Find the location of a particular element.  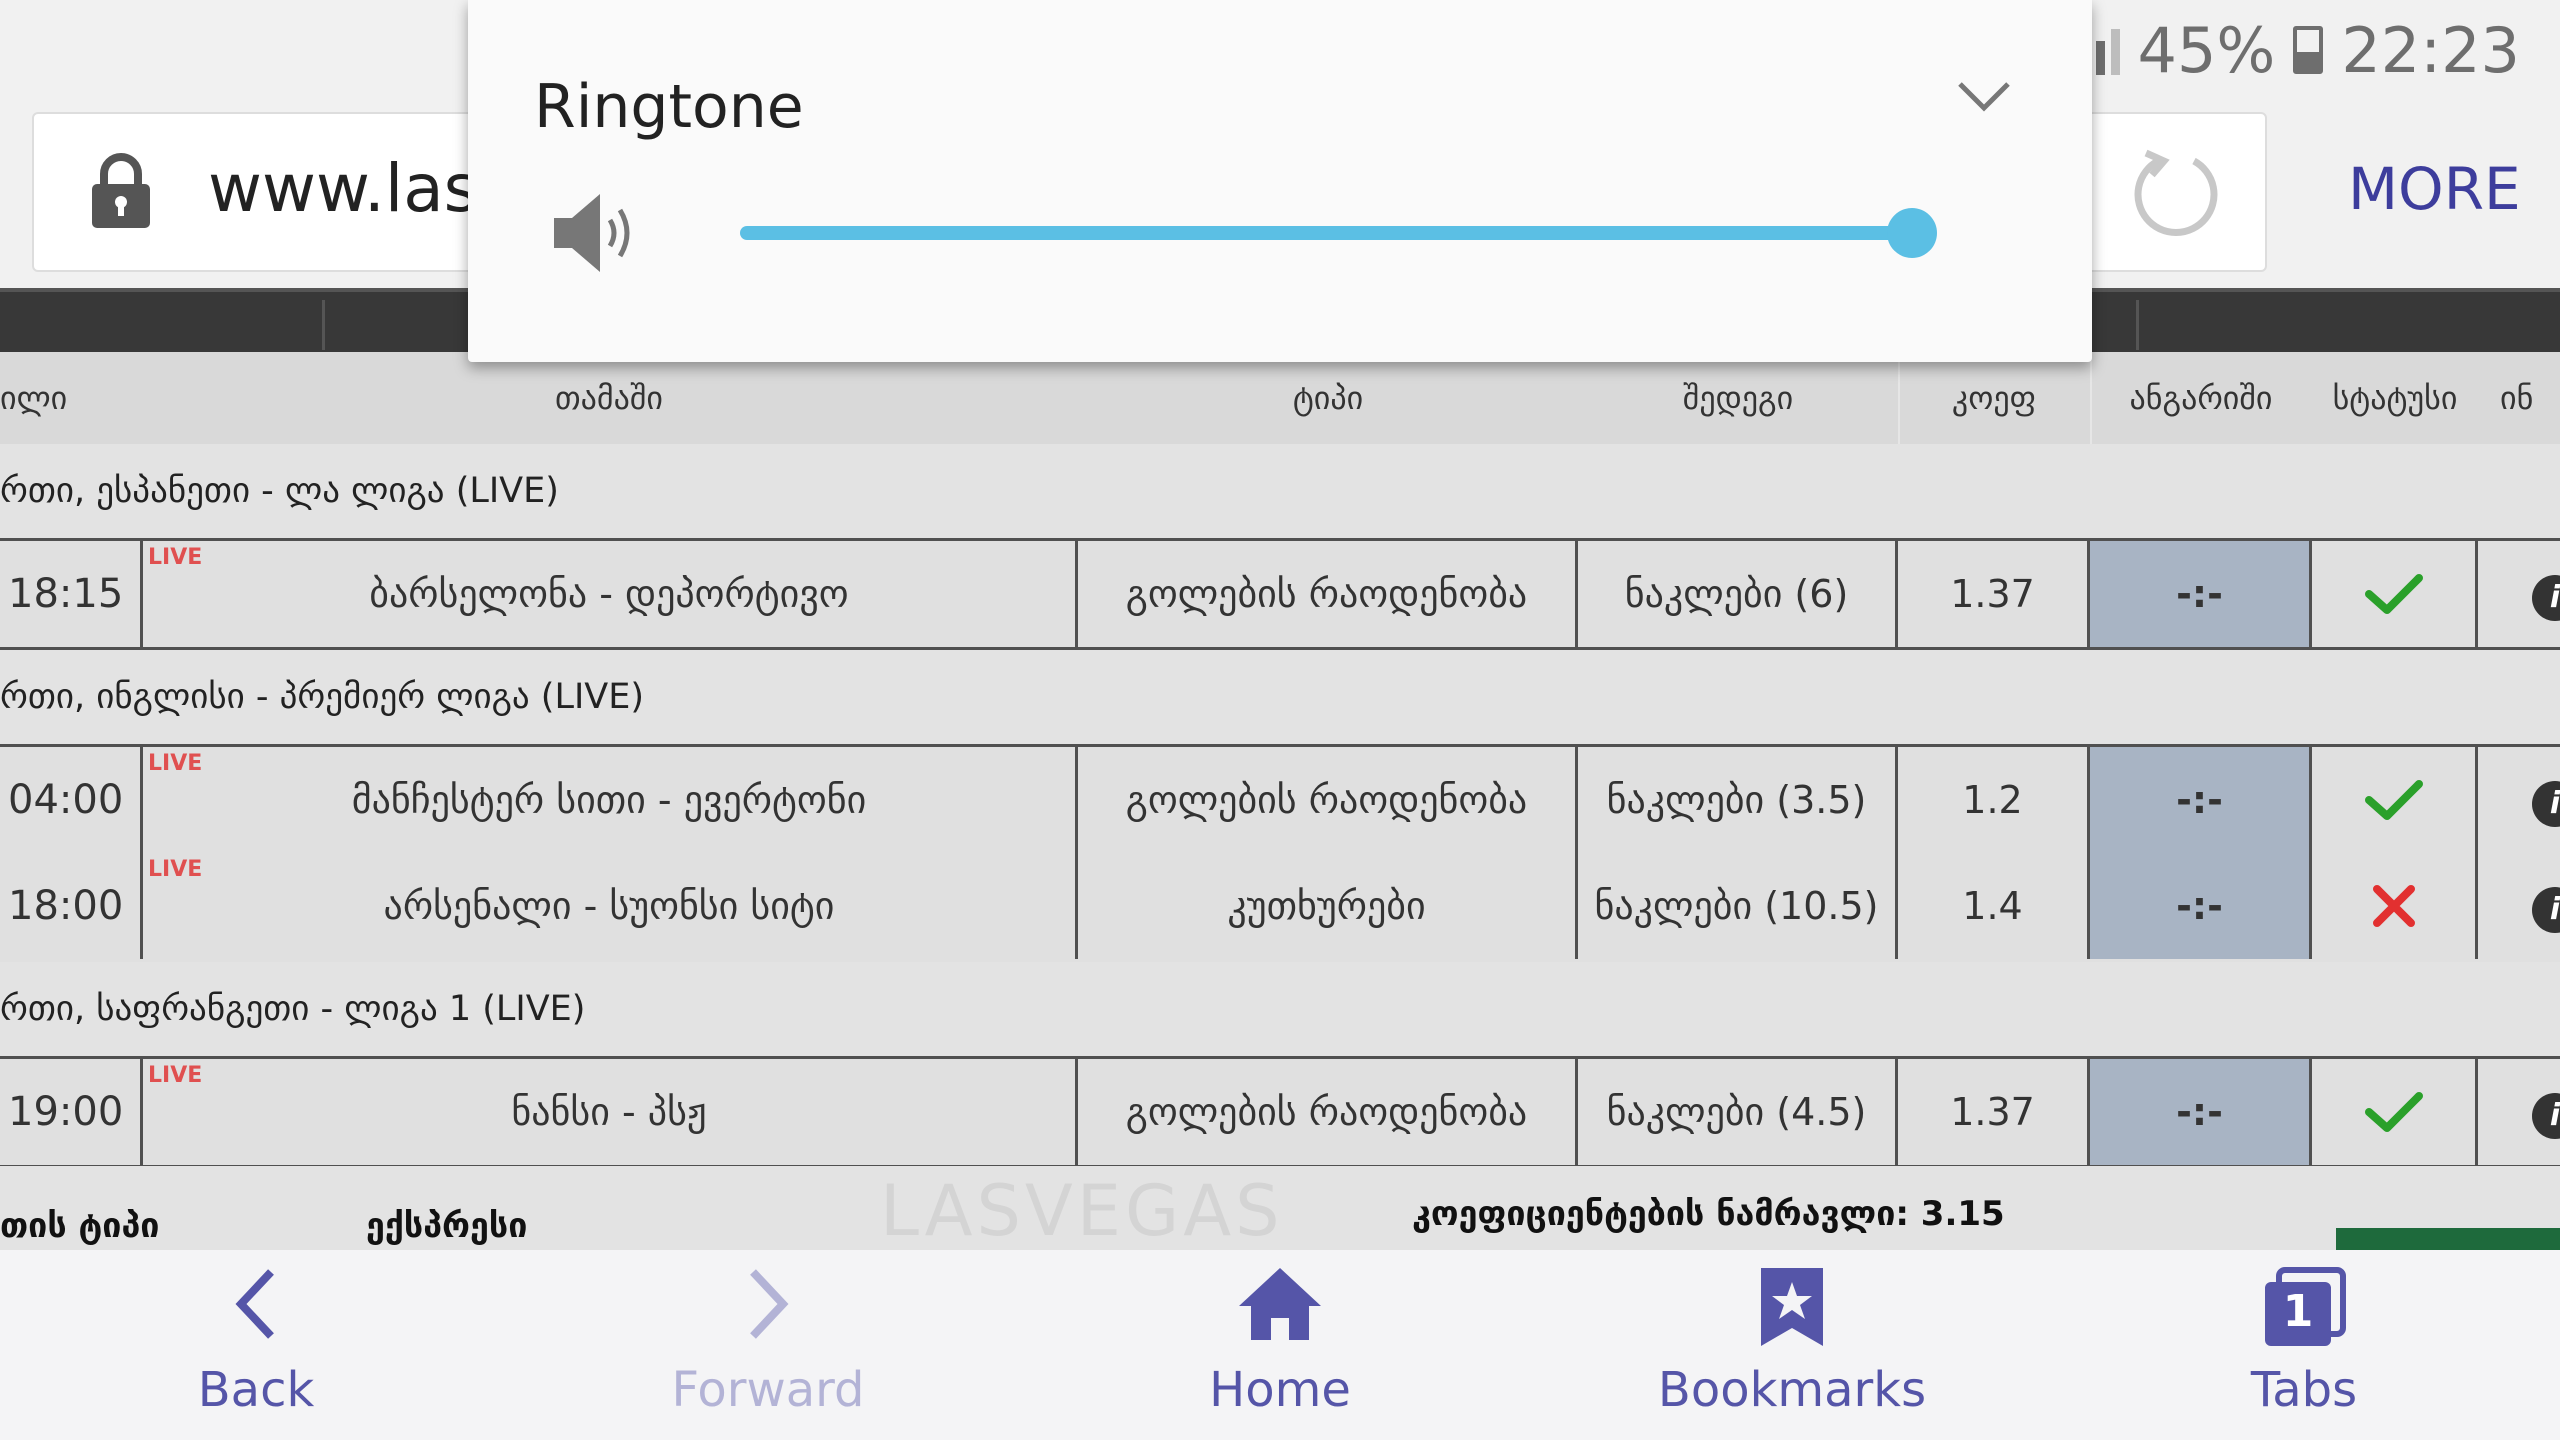

battery-percent: 45% is located at coordinates (2206, 50).